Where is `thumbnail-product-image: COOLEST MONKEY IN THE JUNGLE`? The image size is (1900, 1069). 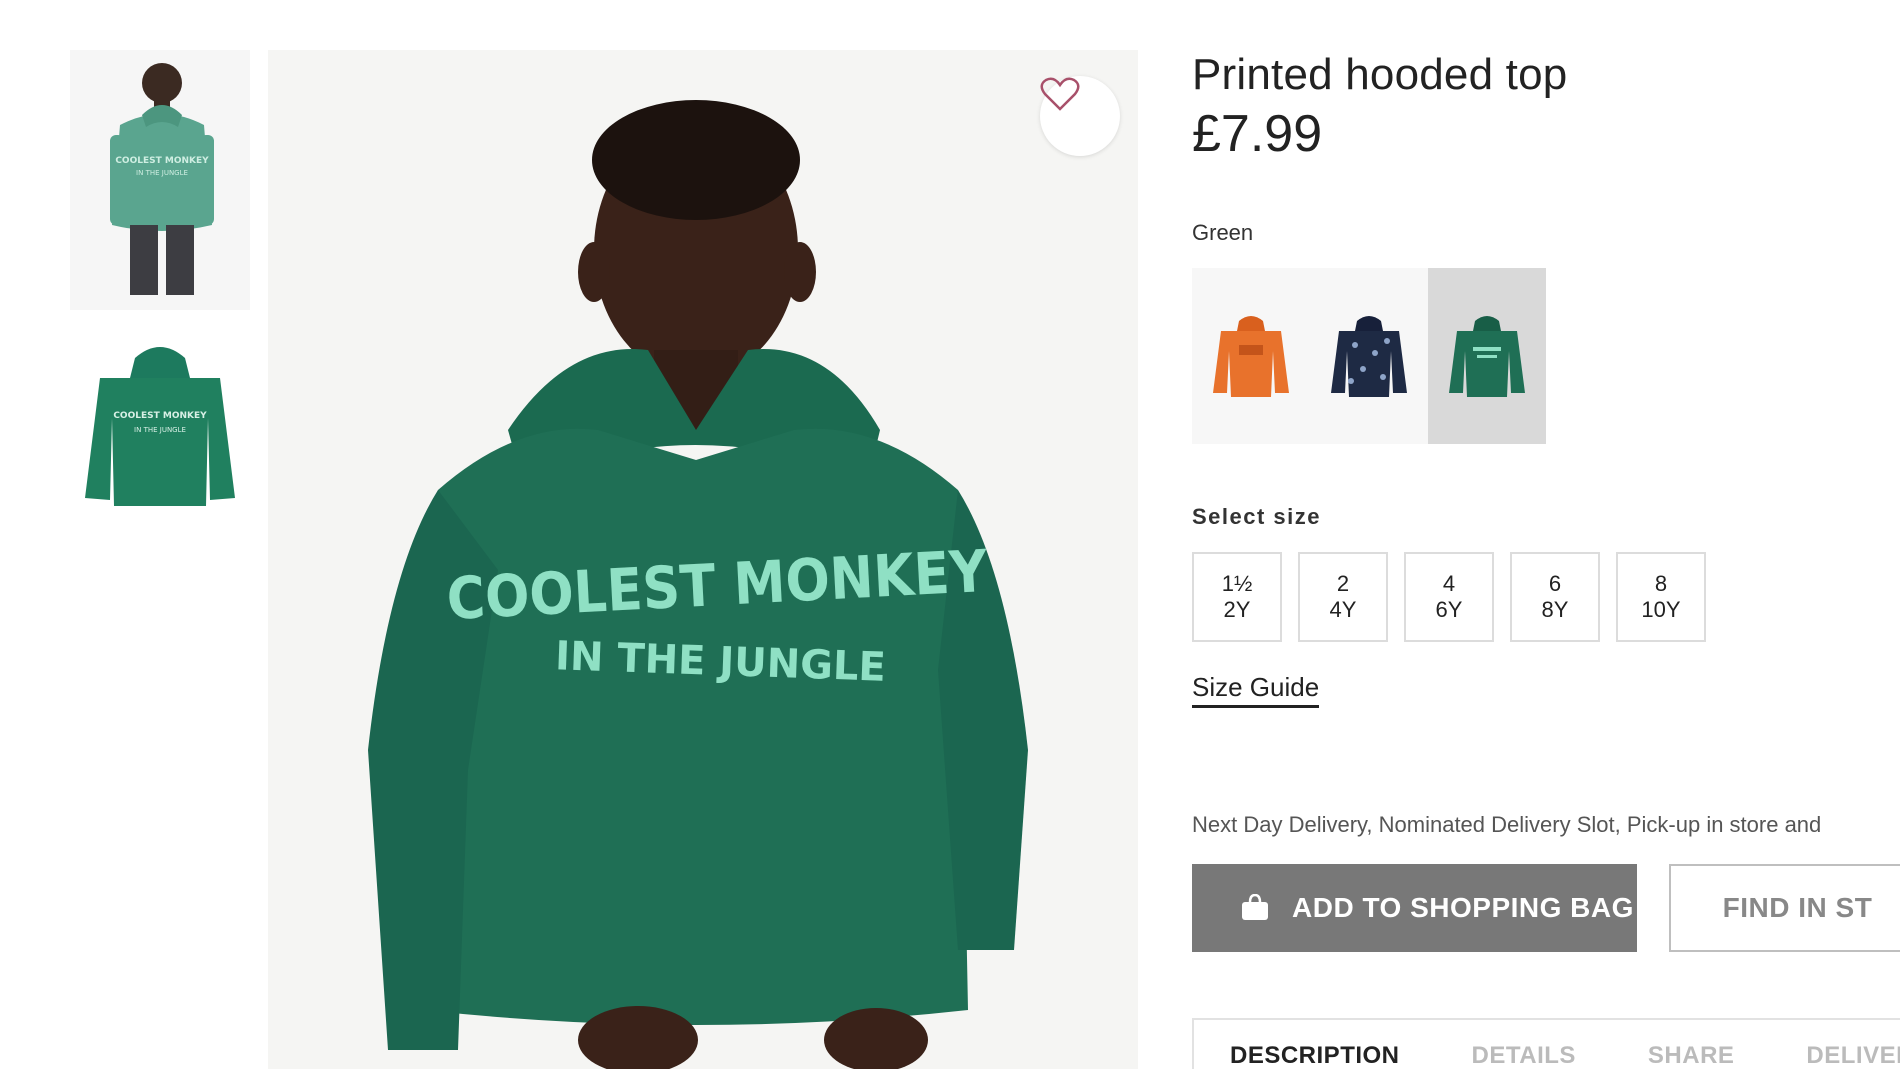
thumbnail-product-image: COOLEST MONKEY IN THE JUNGLE is located at coordinates (160, 426).